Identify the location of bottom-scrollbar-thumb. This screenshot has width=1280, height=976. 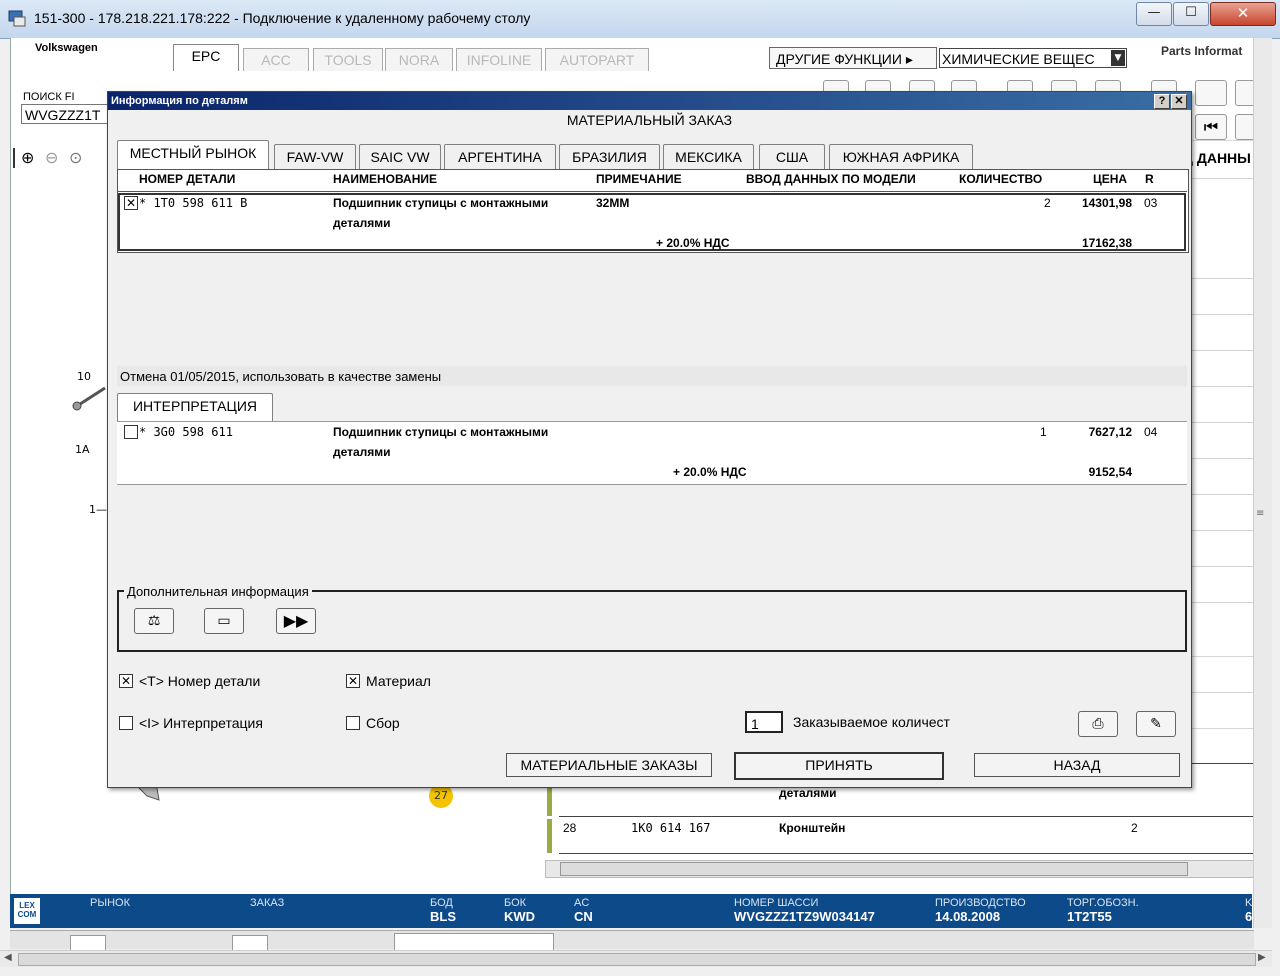
(637, 959).